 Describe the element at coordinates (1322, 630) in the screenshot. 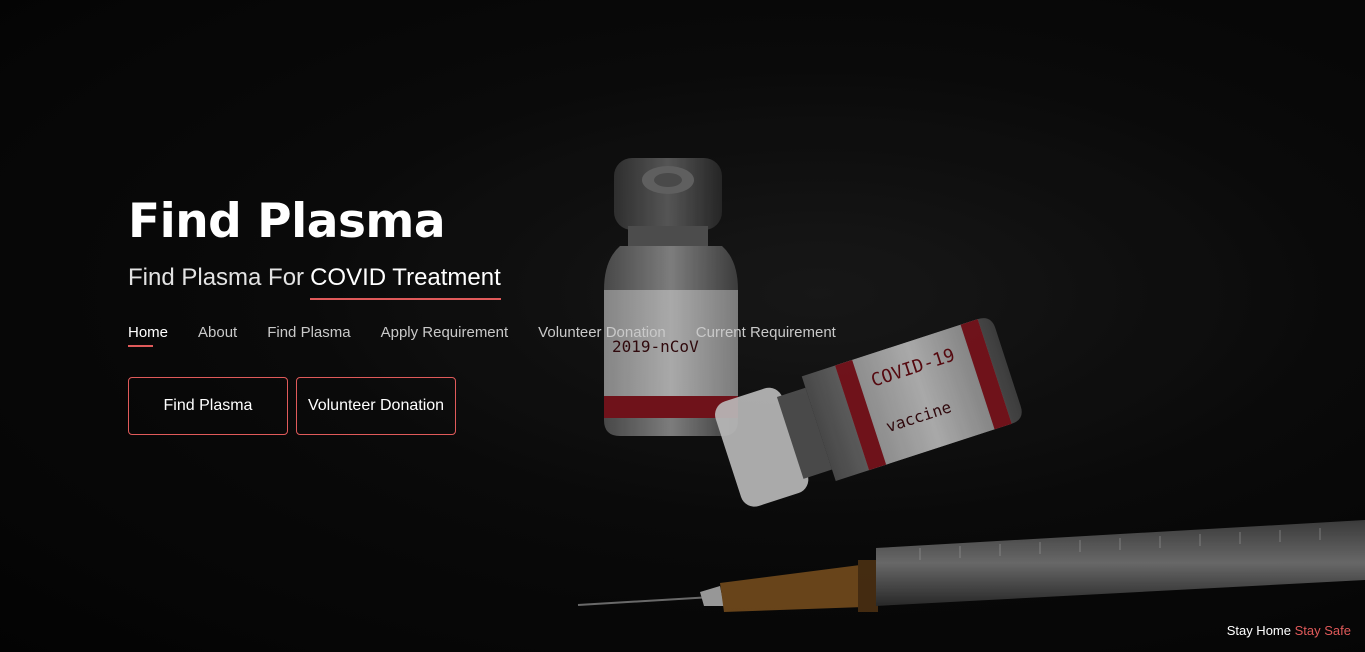

I see `stay-safe-text: Stay Safe` at that location.